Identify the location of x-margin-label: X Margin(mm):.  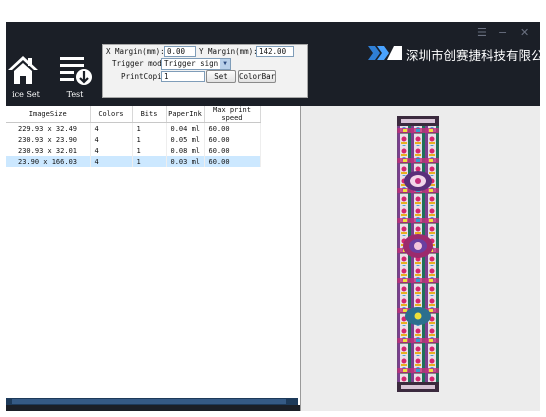
(135, 51).